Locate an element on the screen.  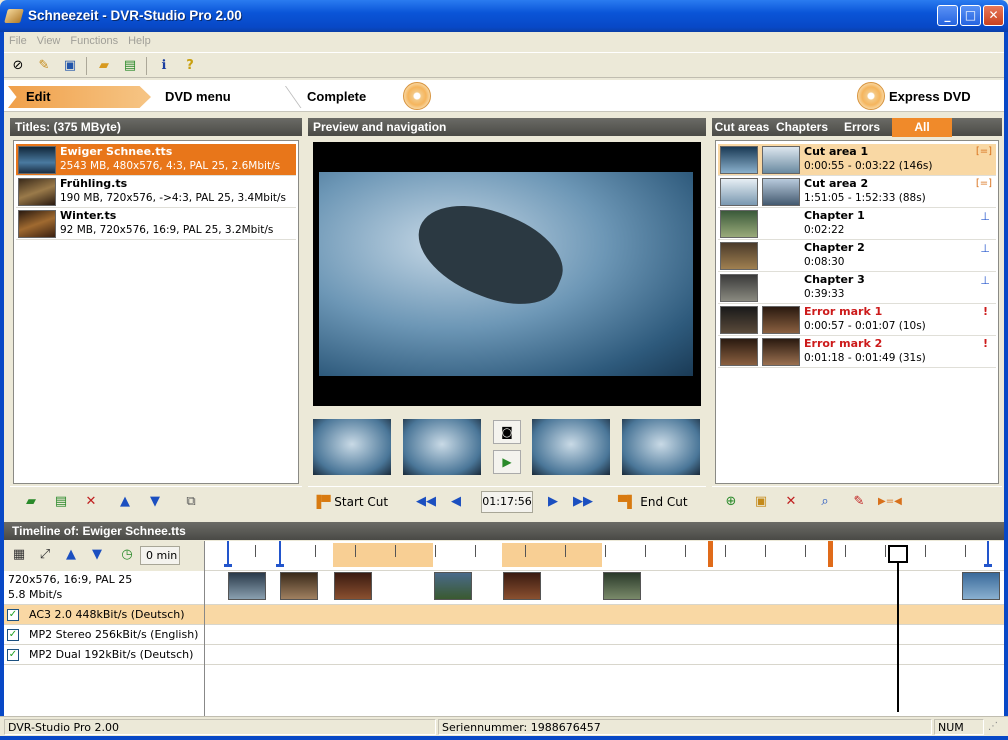
cut-areas-icon: ▶=◀ is located at coordinates (890, 502).